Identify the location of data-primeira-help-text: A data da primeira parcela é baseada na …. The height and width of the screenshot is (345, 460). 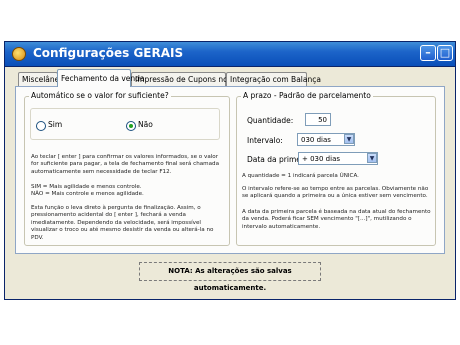
(336, 219).